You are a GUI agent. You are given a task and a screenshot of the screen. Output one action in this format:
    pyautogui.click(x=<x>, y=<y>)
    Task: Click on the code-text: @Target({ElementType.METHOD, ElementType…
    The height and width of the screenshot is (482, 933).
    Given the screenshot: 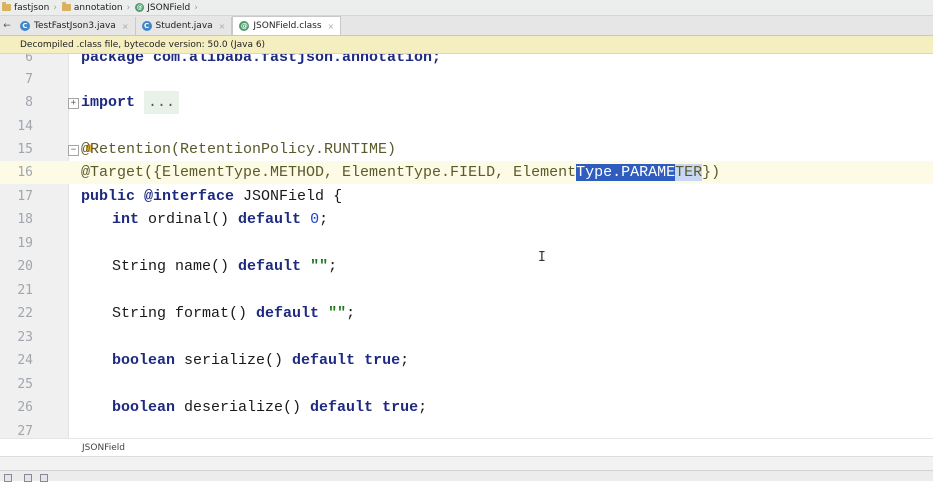 What is the action you would take?
    pyautogui.click(x=400, y=172)
    